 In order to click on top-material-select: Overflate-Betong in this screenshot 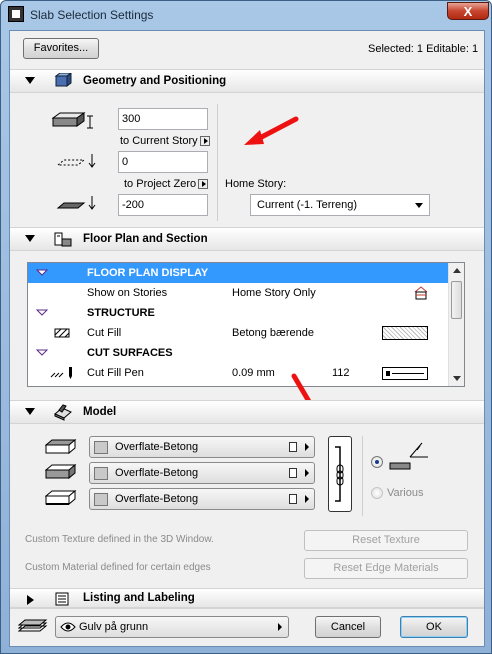, I will do `click(202, 447)`.